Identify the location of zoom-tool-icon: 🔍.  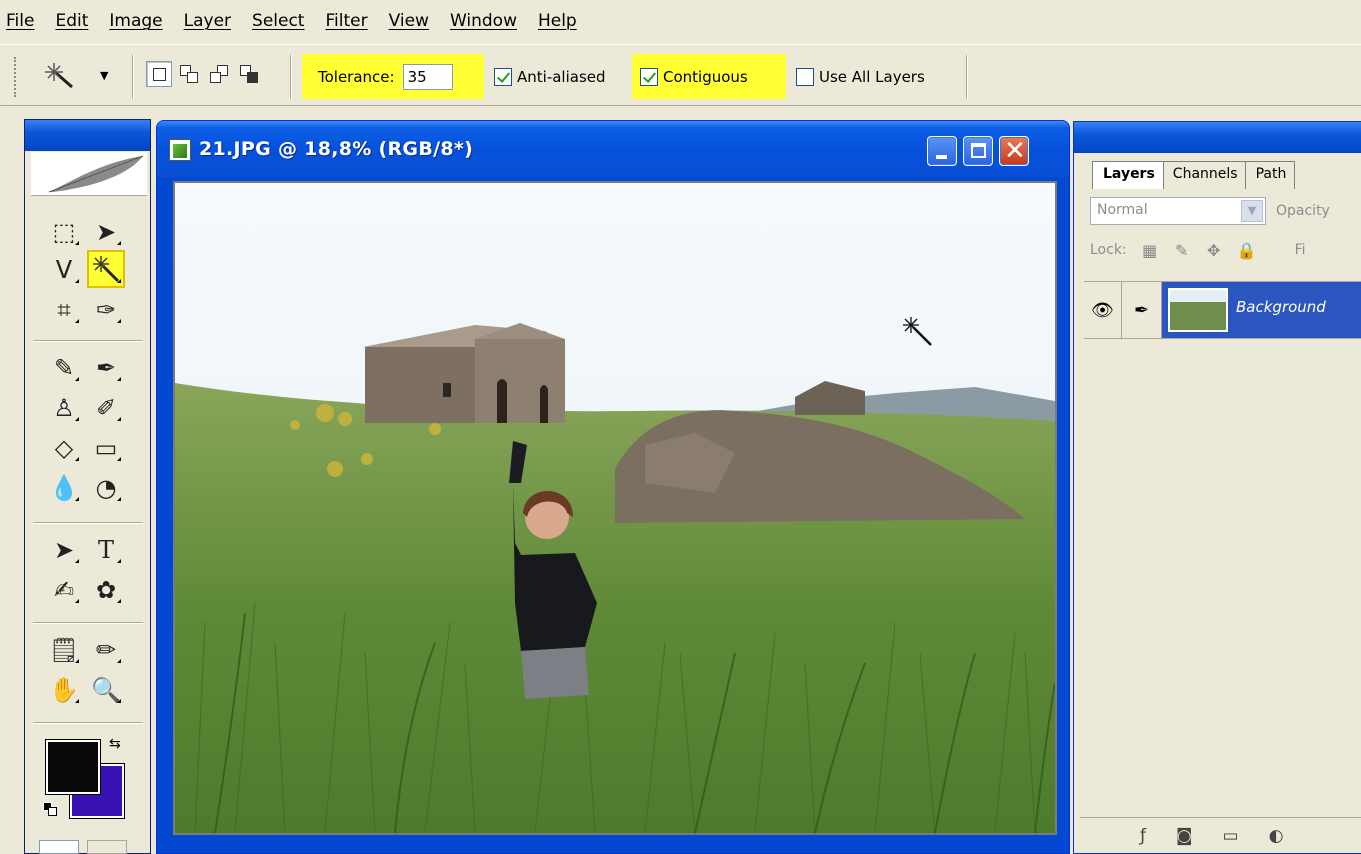
(106, 690).